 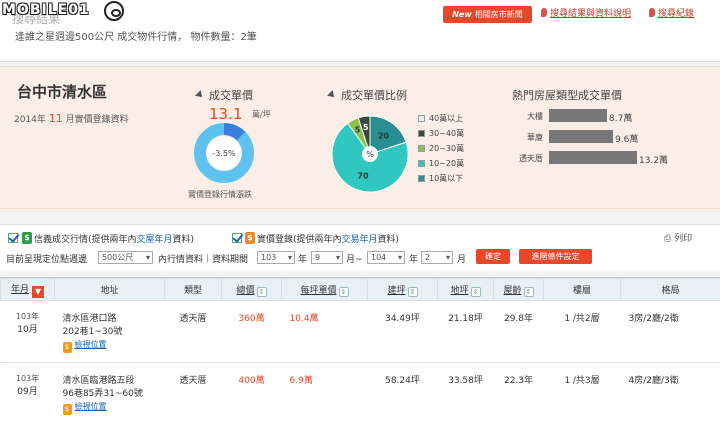 I want to click on col-building-area-label: 建坪, so click(x=396, y=290).